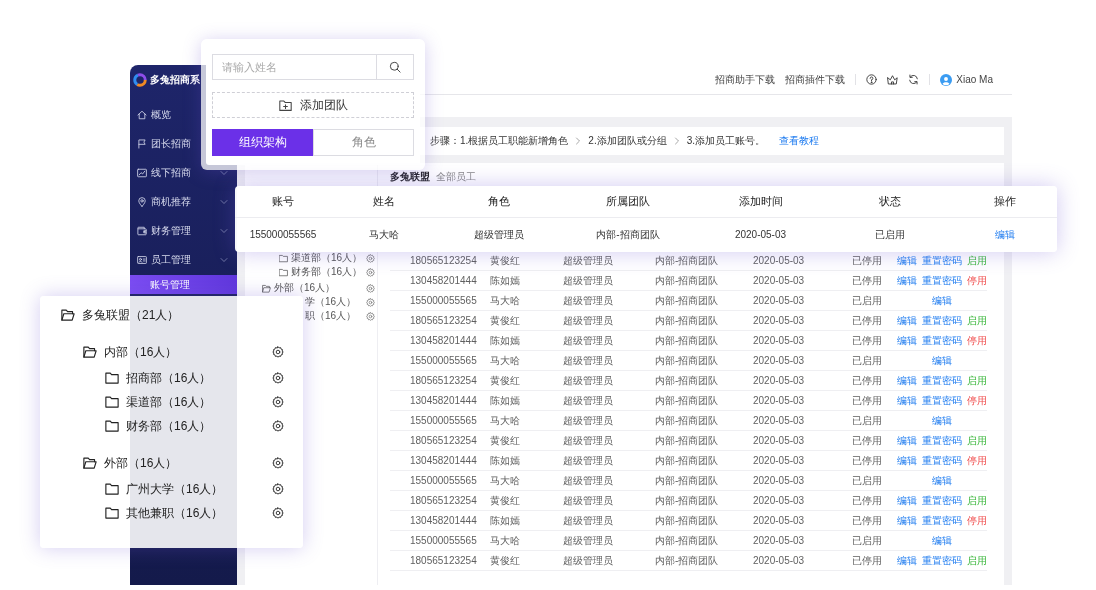 This screenshot has height=590, width=1096. What do you see at coordinates (283, 201) in the screenshot?
I see `column-header: 账号` at bounding box center [283, 201].